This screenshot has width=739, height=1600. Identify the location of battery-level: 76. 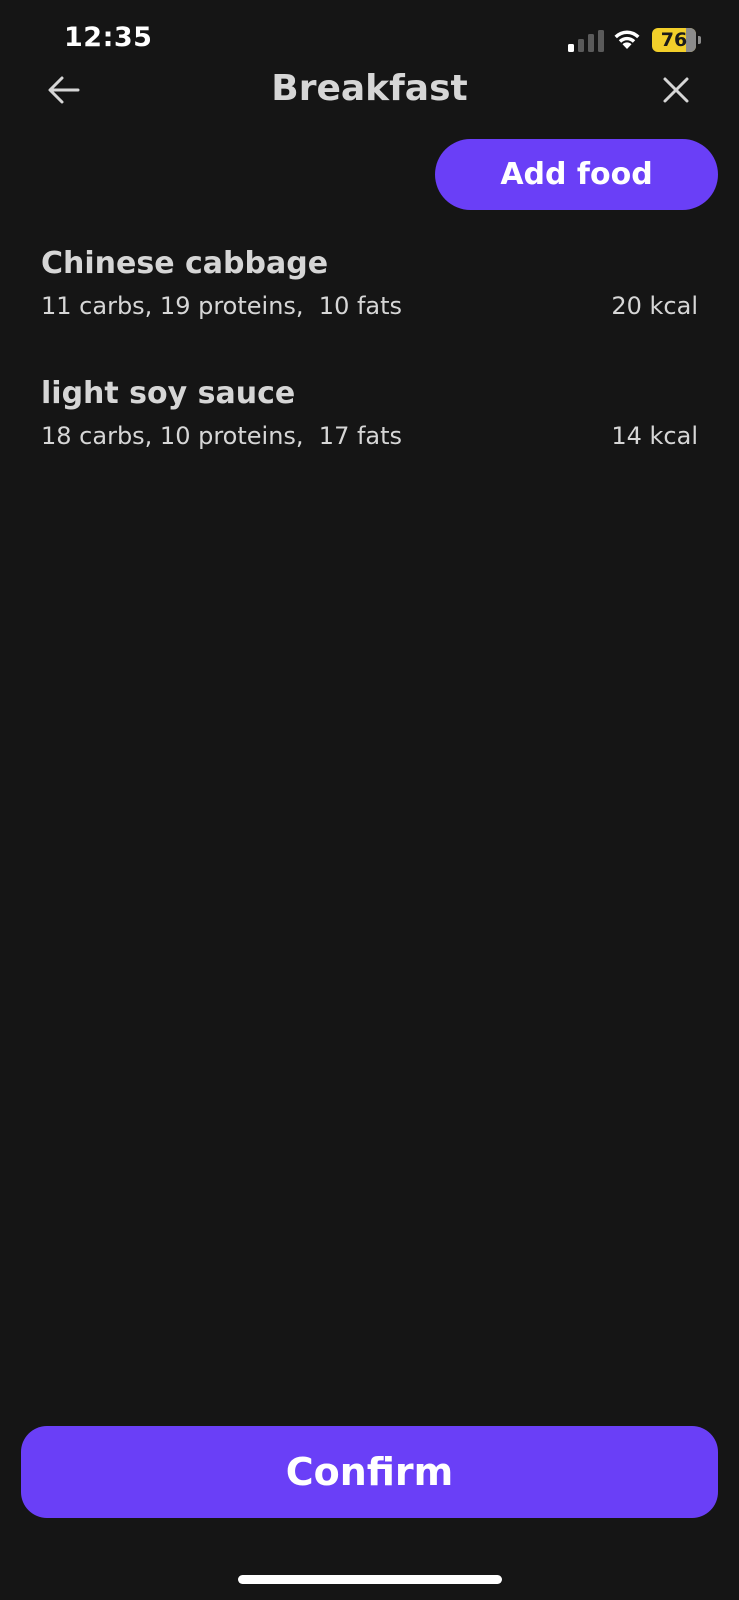
(674, 40).